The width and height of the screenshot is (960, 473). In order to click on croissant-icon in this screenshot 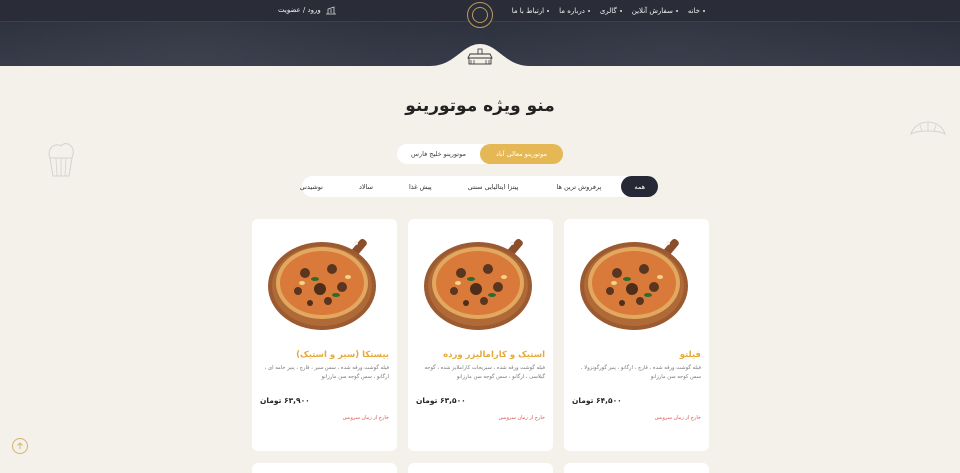, I will do `click(928, 128)`.